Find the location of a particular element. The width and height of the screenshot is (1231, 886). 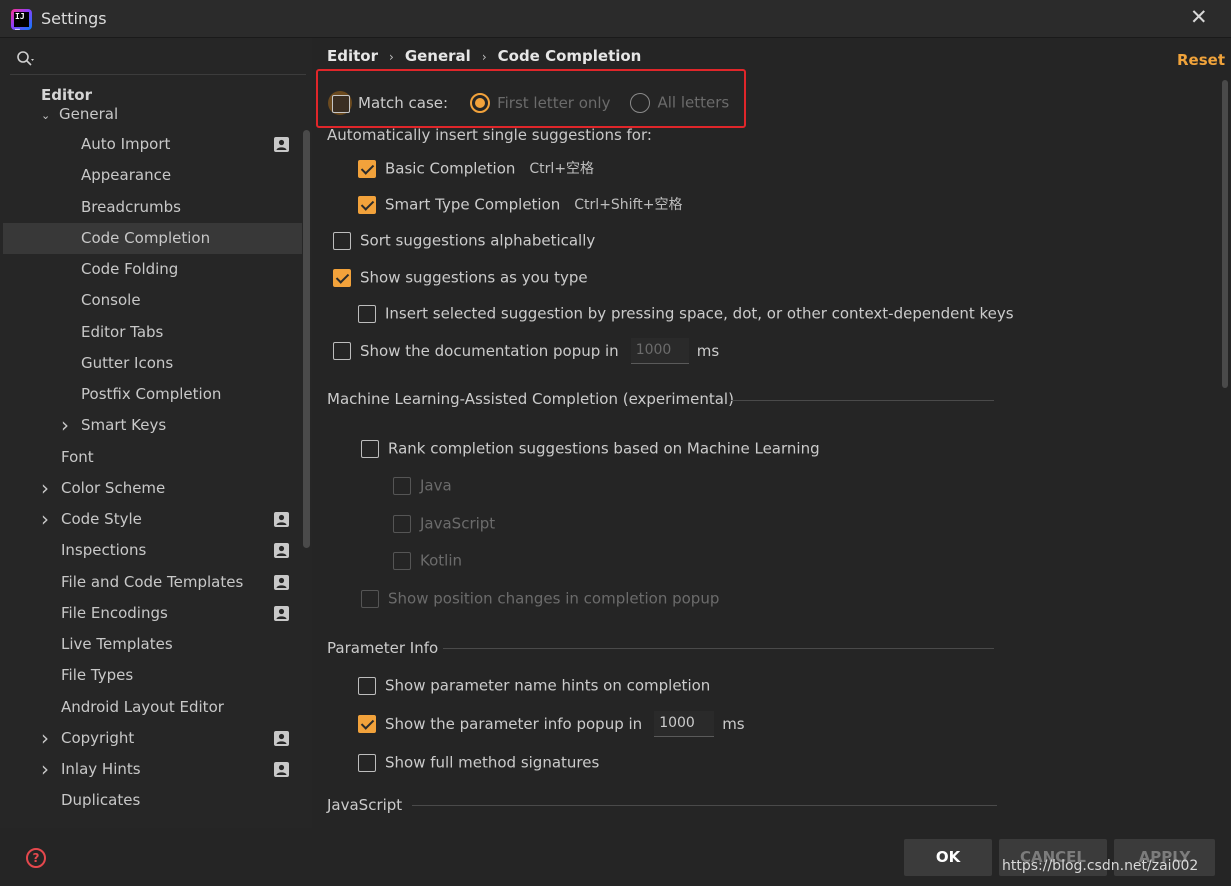

tree-item-label: General is located at coordinates (89, 114).